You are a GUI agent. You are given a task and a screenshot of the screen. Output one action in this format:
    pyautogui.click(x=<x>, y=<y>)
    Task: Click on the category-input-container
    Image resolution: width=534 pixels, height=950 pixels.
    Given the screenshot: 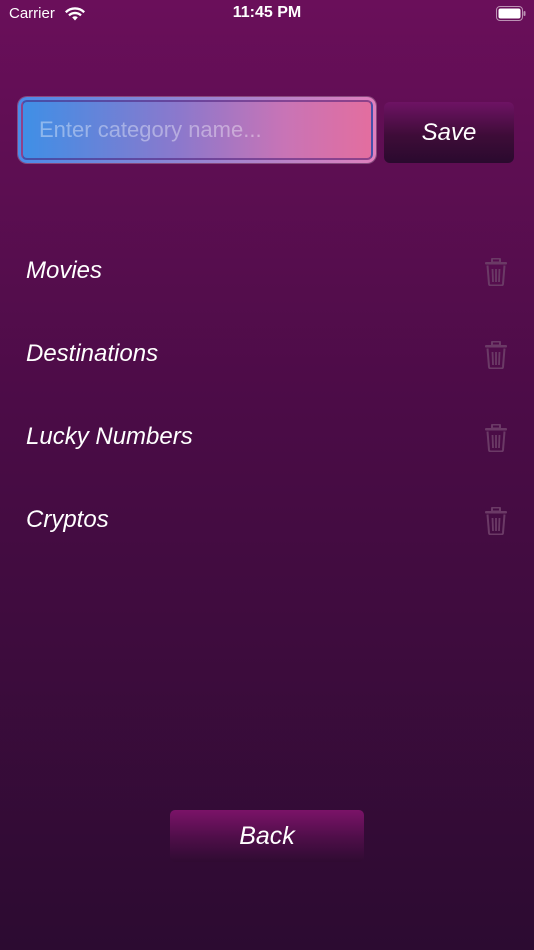 What is the action you would take?
    pyautogui.click(x=197, y=130)
    